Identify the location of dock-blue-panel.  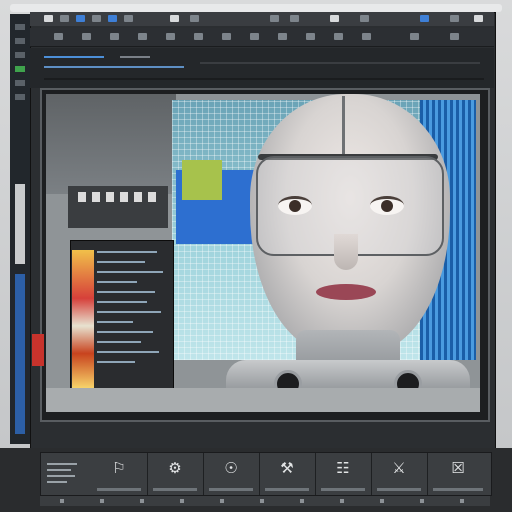
(20, 354).